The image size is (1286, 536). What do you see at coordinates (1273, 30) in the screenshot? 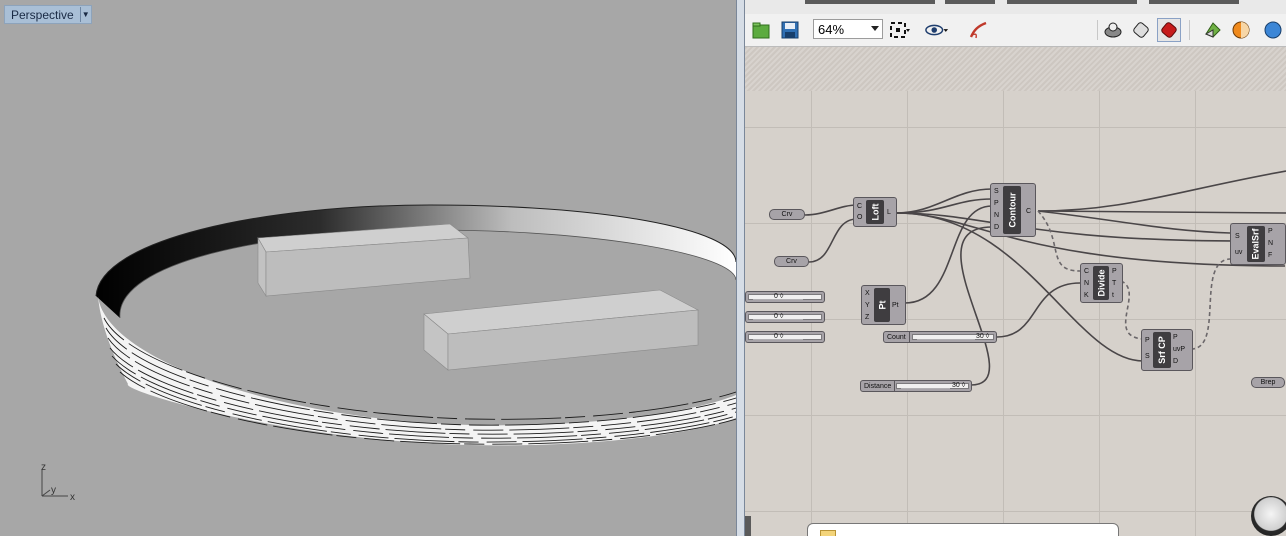
I see `globe-icon` at bounding box center [1273, 30].